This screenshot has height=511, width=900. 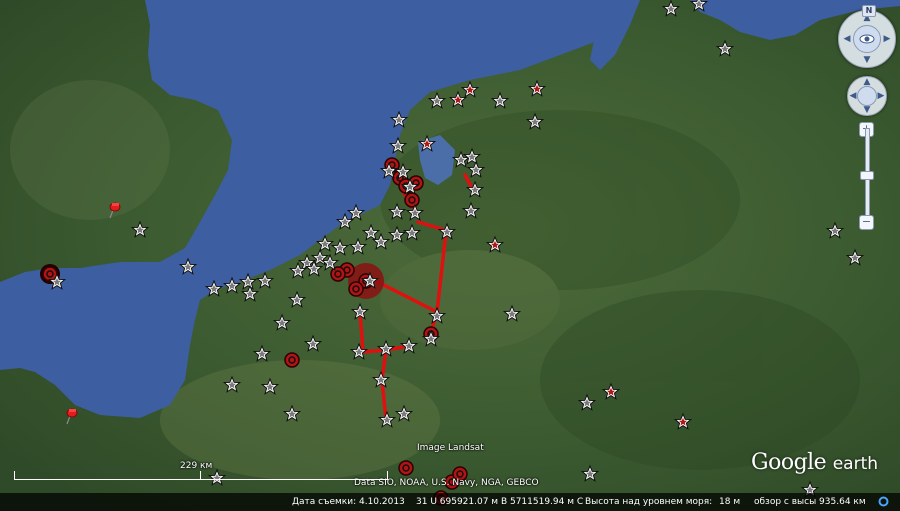 I want to click on elevation-label: Высота над уровнем моря:, so click(x=649, y=502).